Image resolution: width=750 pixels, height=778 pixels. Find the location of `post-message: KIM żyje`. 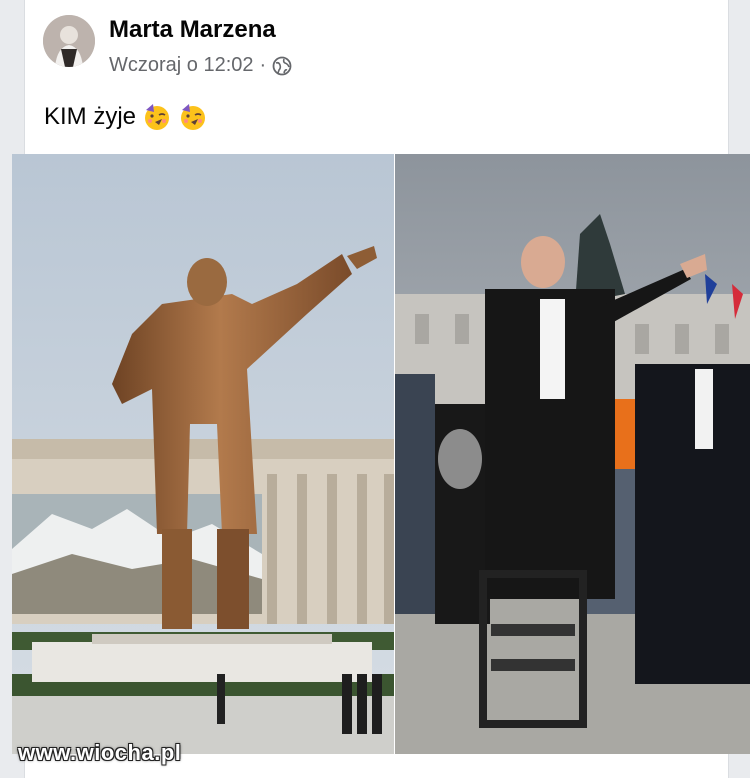

post-message: KIM żyje is located at coordinates (90, 116).